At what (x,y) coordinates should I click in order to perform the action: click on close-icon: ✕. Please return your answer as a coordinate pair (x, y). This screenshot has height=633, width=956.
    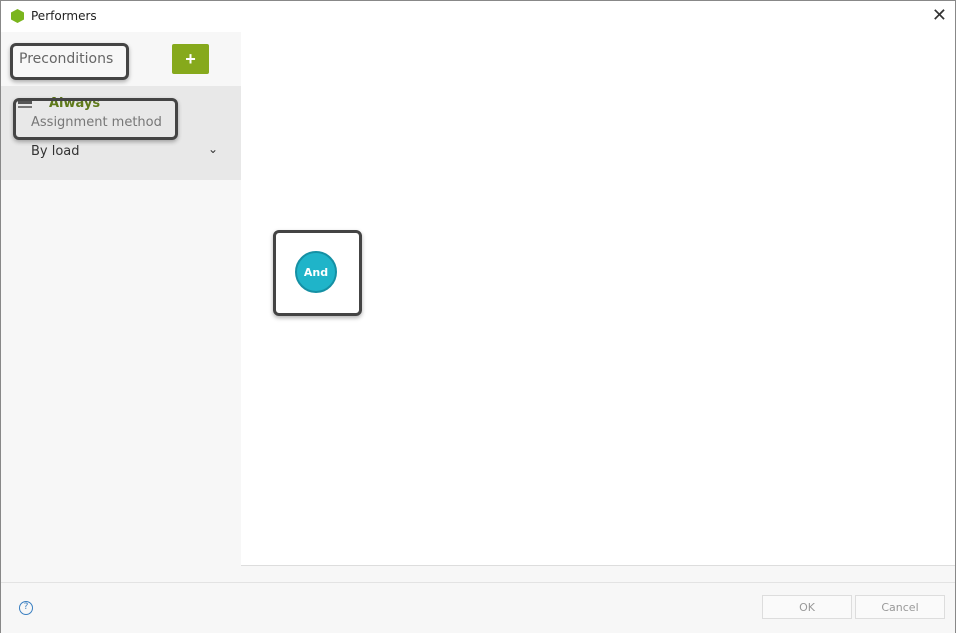
    Looking at the image, I should click on (939, 15).